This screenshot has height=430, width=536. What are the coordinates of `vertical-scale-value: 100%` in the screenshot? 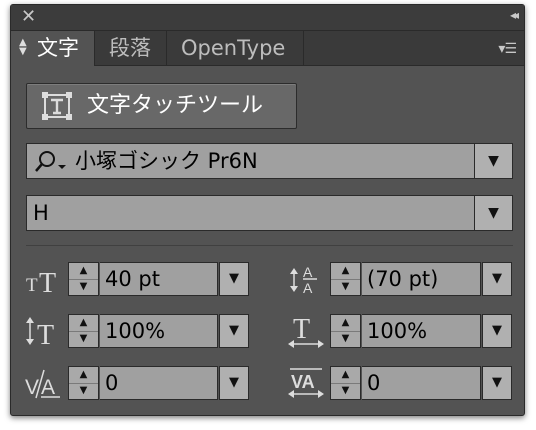 It's located at (135, 331).